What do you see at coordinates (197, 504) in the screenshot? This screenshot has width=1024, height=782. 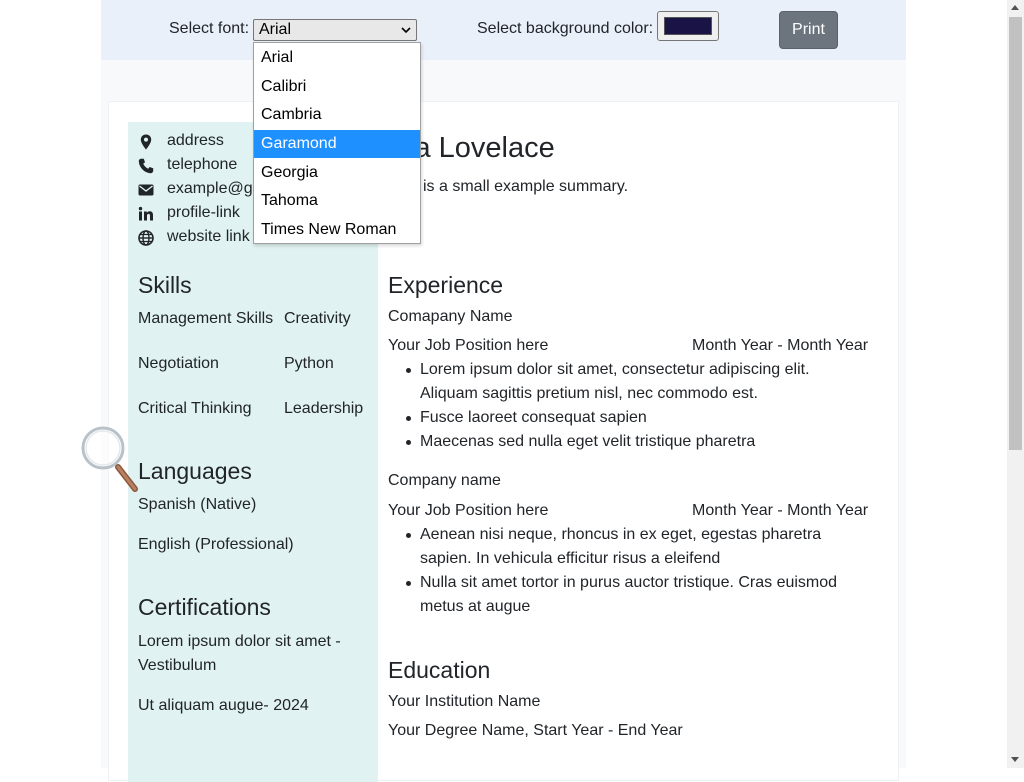 I see `language-item: Spanish (Native)` at bounding box center [197, 504].